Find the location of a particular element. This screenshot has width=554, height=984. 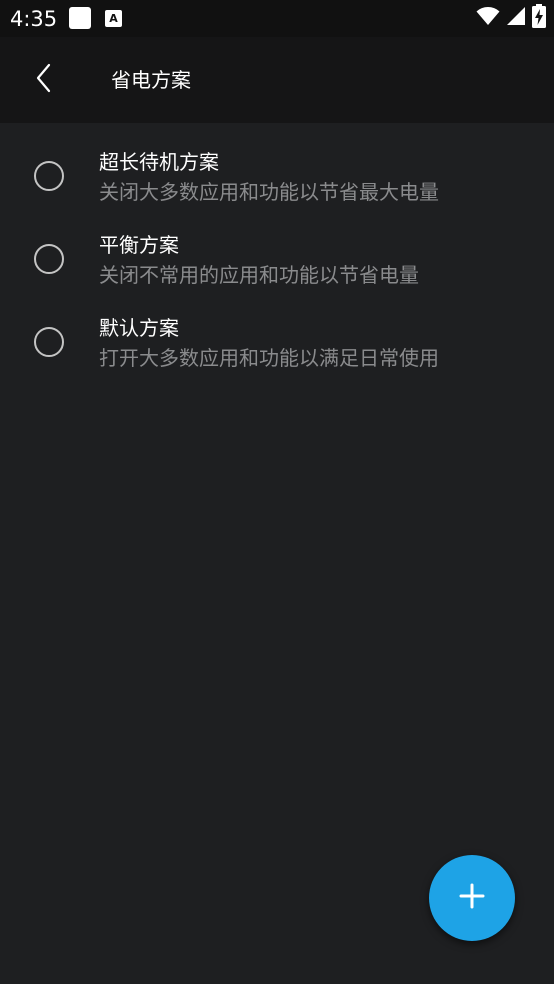

plan-title: 默认方案 is located at coordinates (139, 328).